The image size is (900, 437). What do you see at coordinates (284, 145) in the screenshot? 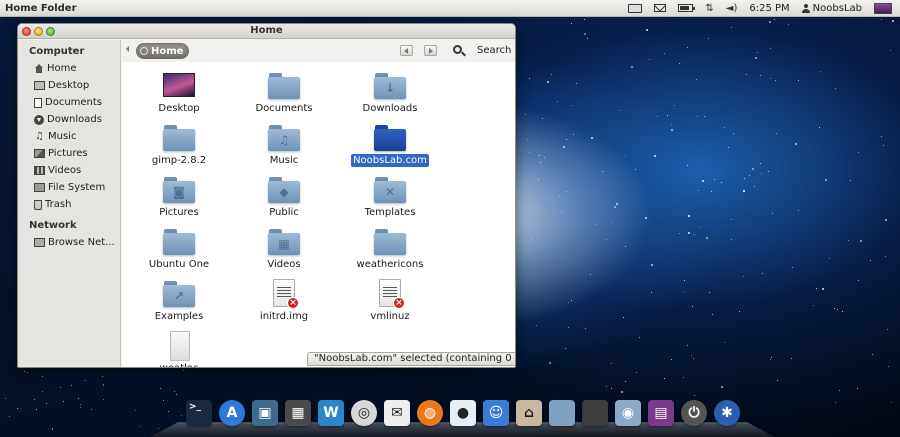
I see `file-item-music: ♫ Music` at bounding box center [284, 145].